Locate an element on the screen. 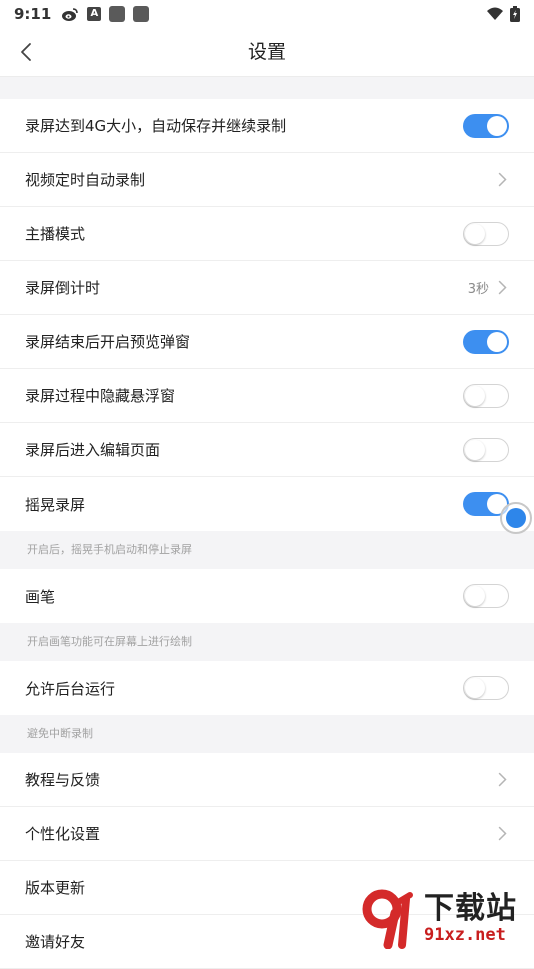 The image size is (534, 969). wifi-icon is located at coordinates (495, 14).